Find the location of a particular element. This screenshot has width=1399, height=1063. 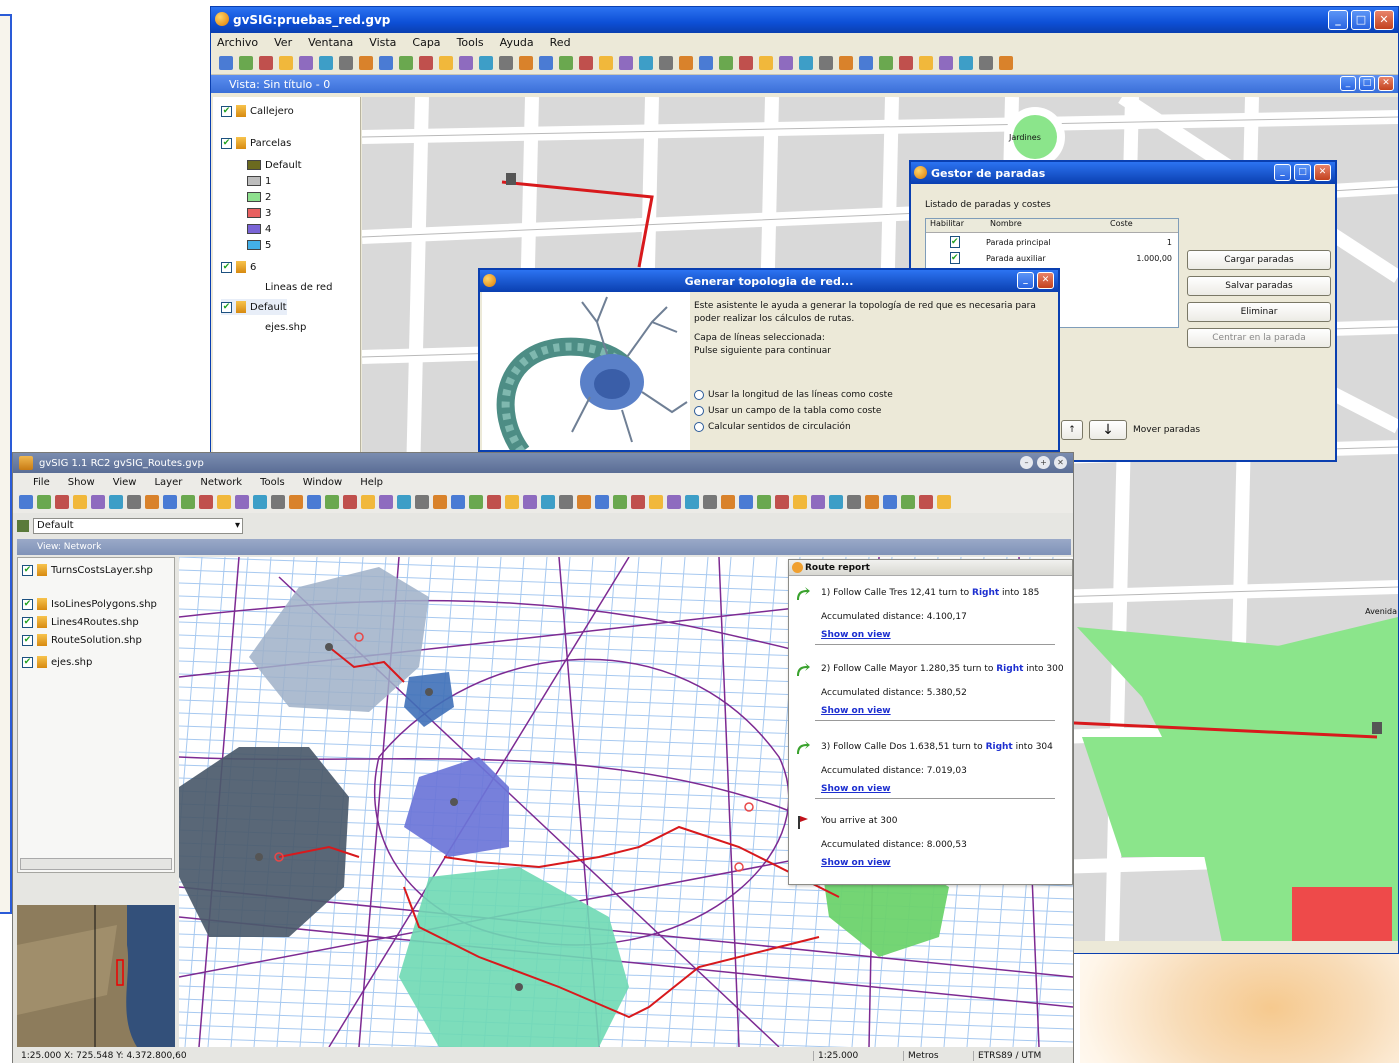

toc-layer: ✔ ejes.shp is located at coordinates (57, 662).